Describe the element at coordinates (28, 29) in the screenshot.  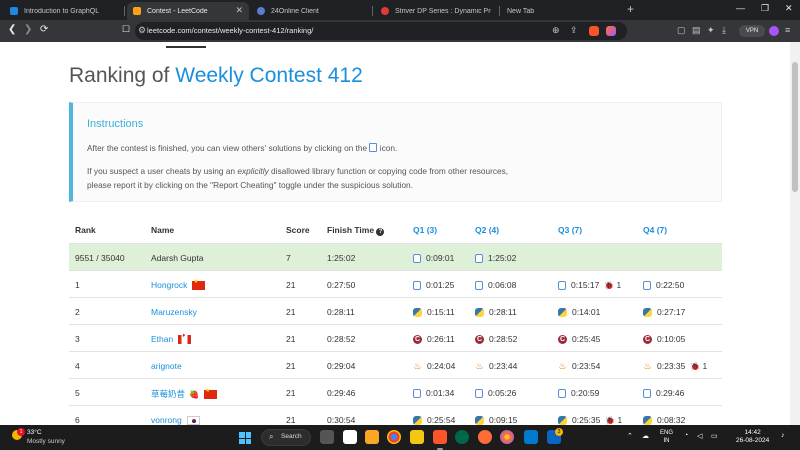
I see `forward-arrow-icon: ❯` at that location.